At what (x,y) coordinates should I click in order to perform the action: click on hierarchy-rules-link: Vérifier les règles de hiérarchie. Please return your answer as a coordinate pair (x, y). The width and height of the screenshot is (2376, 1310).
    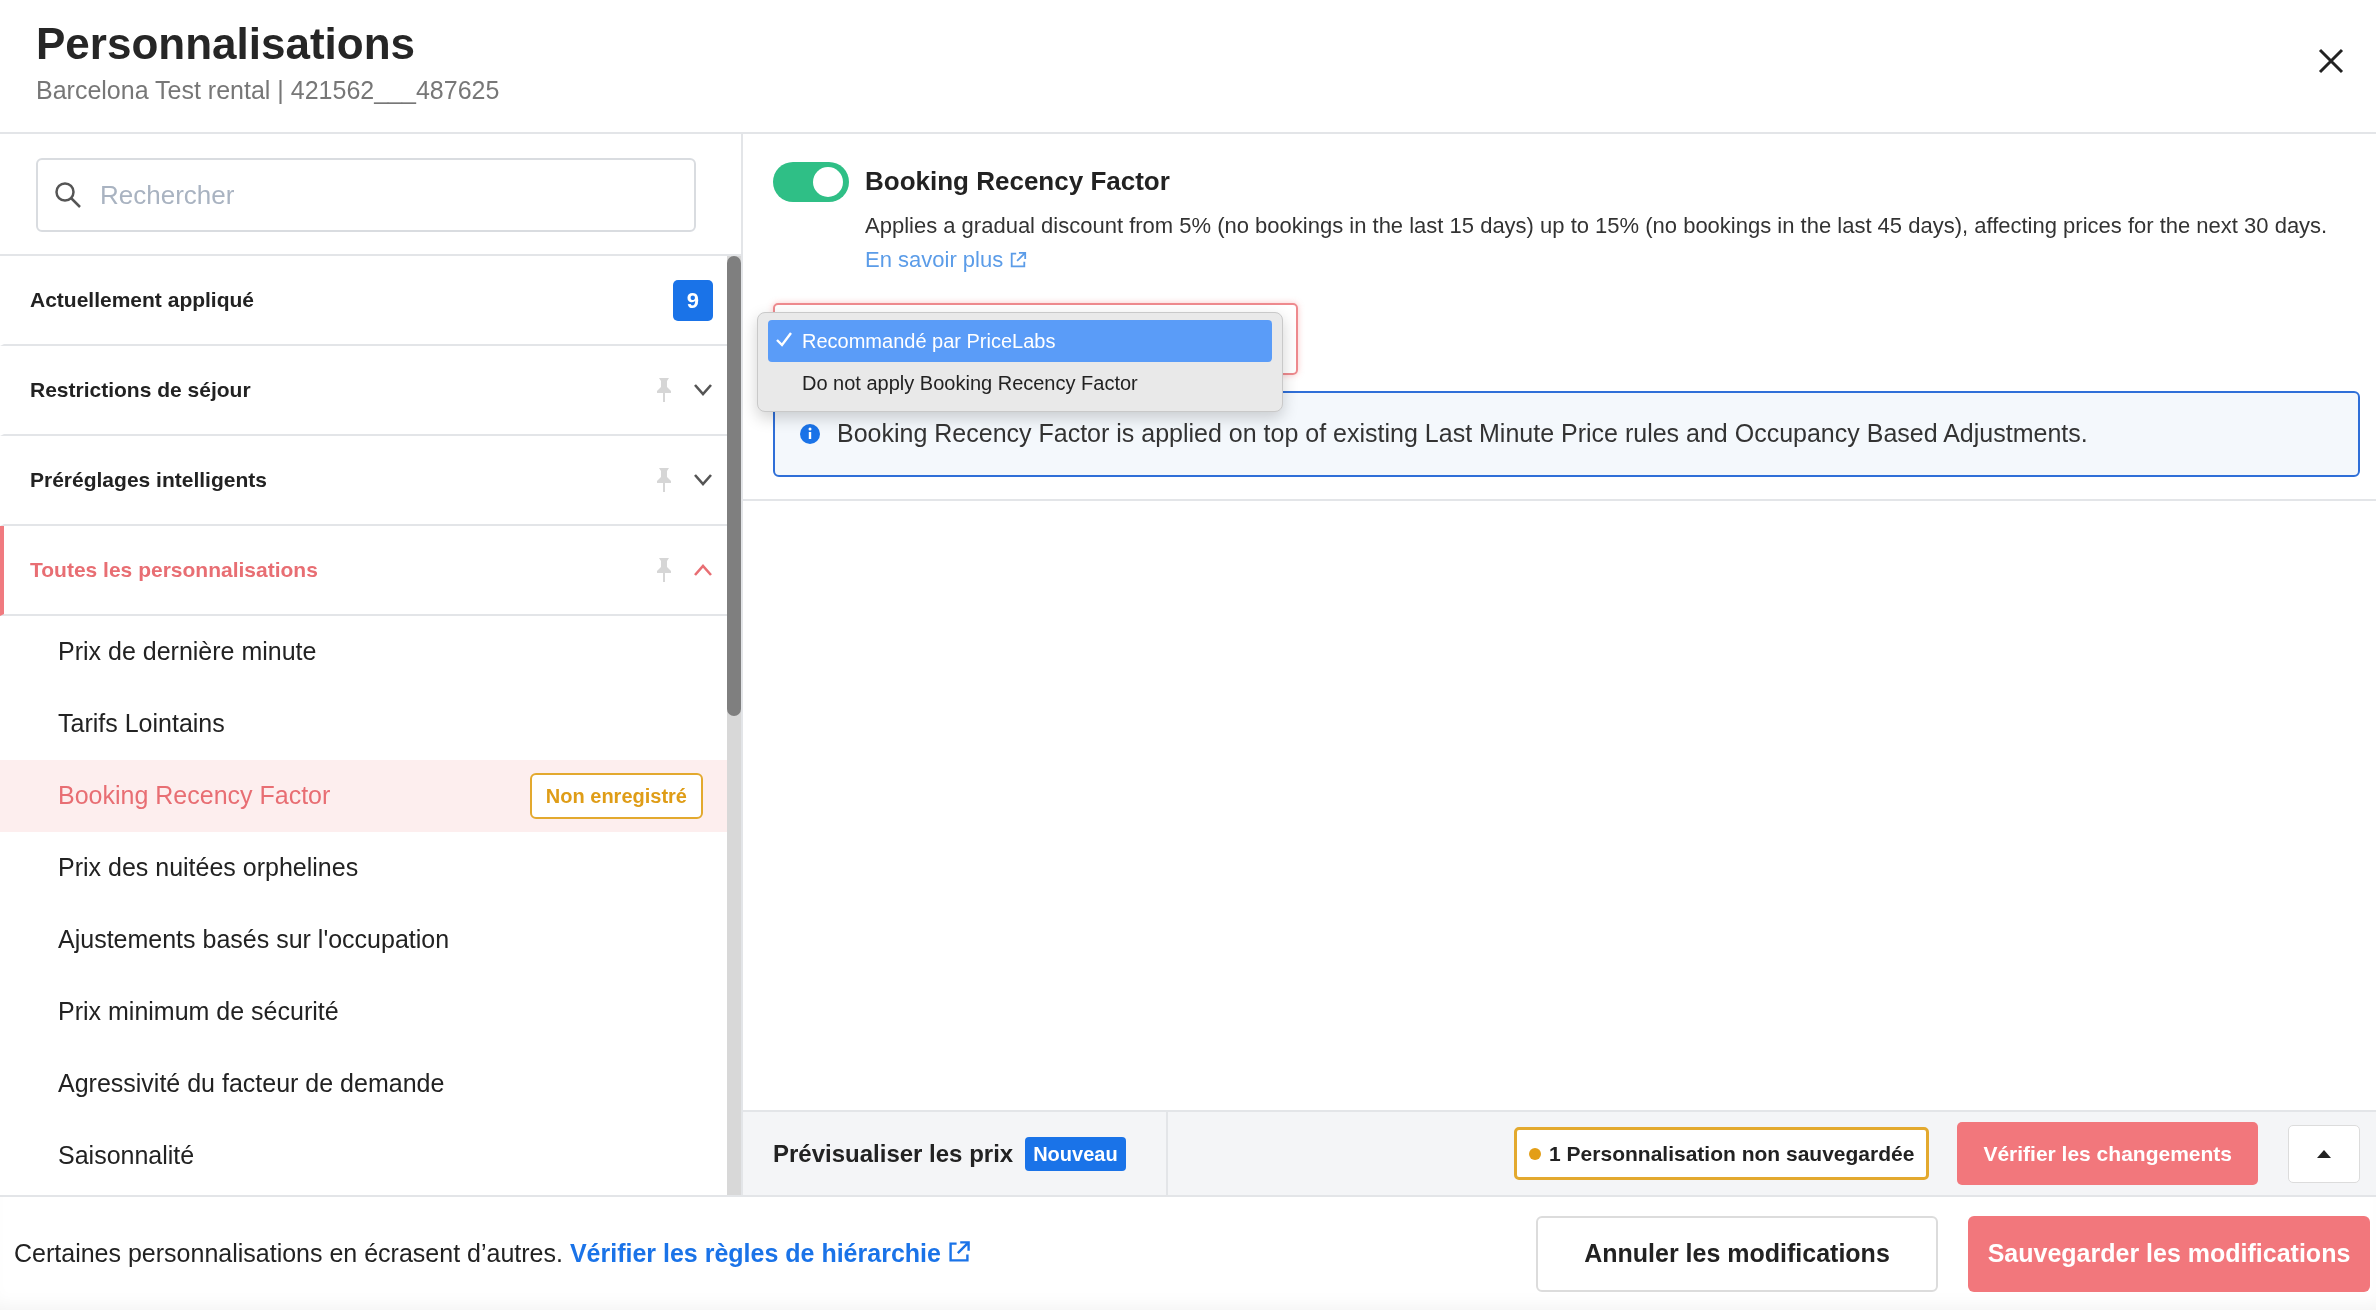
    Looking at the image, I should click on (770, 1252).